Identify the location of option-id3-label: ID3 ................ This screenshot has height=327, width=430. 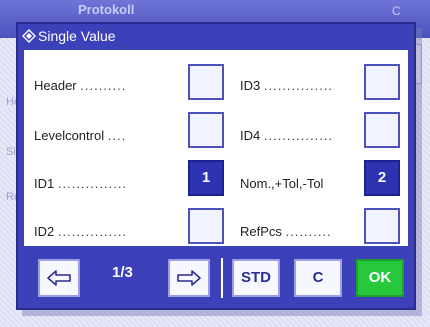
(287, 85).